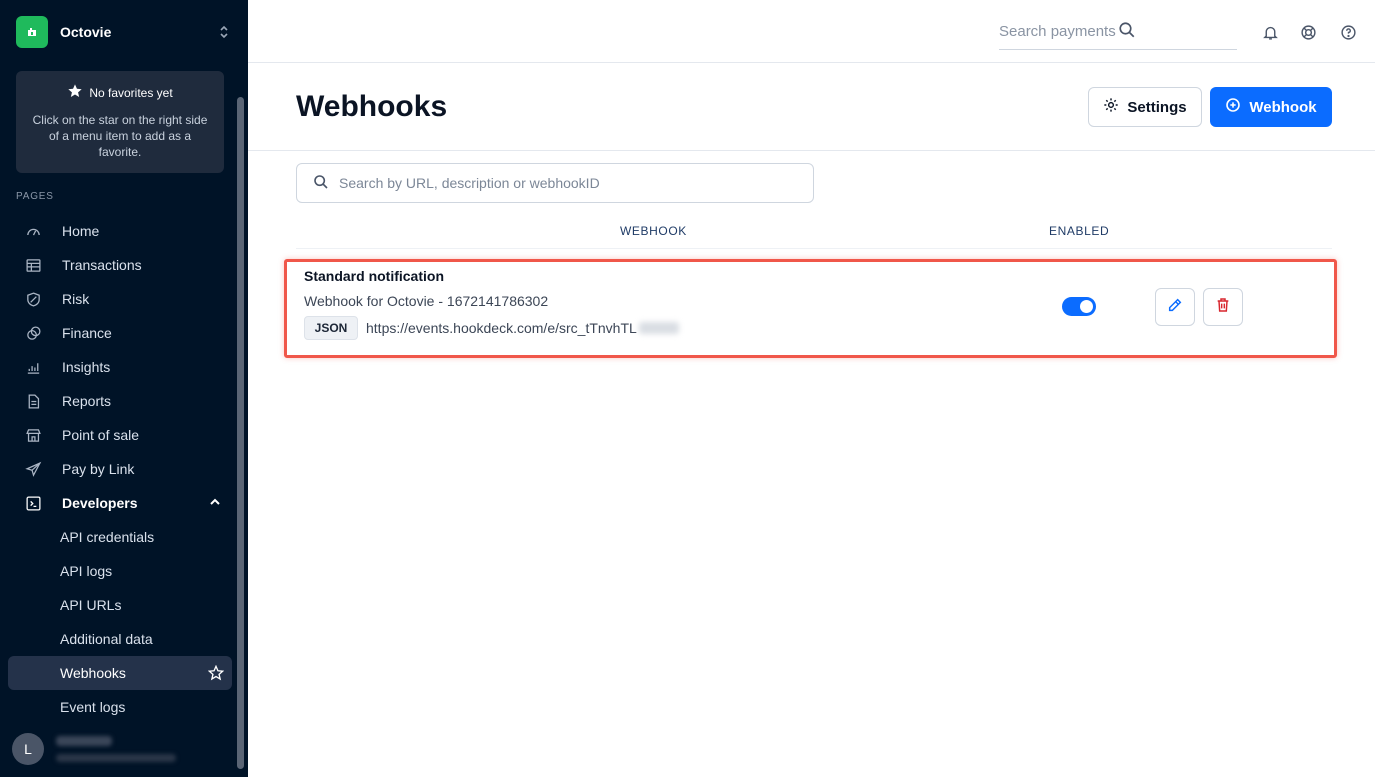 Image resolution: width=1375 pixels, height=777 pixels. I want to click on sidebar-item-developers: Developers, so click(120, 503).